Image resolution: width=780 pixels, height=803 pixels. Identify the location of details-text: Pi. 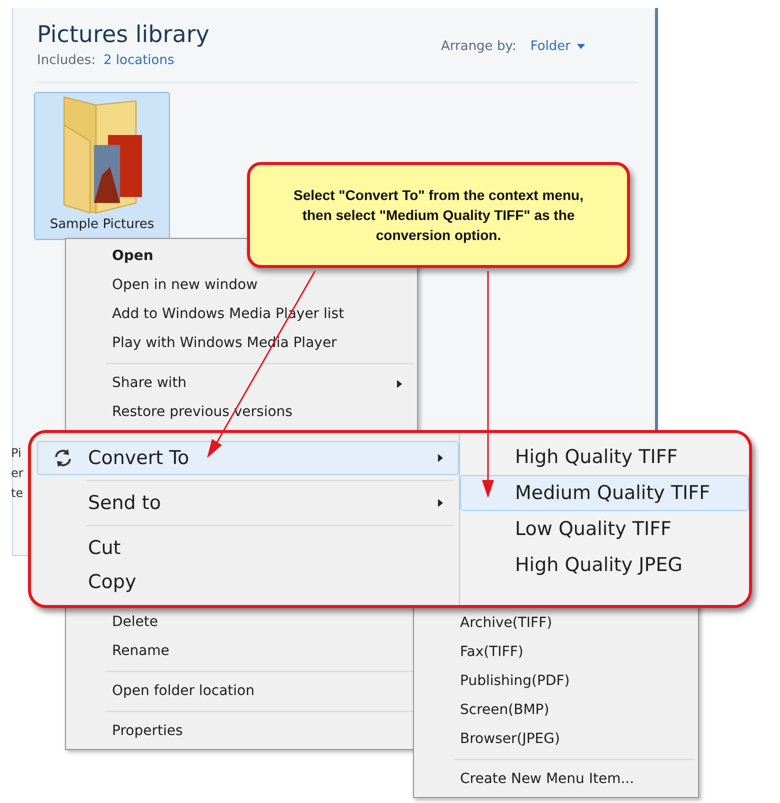
(16, 453).